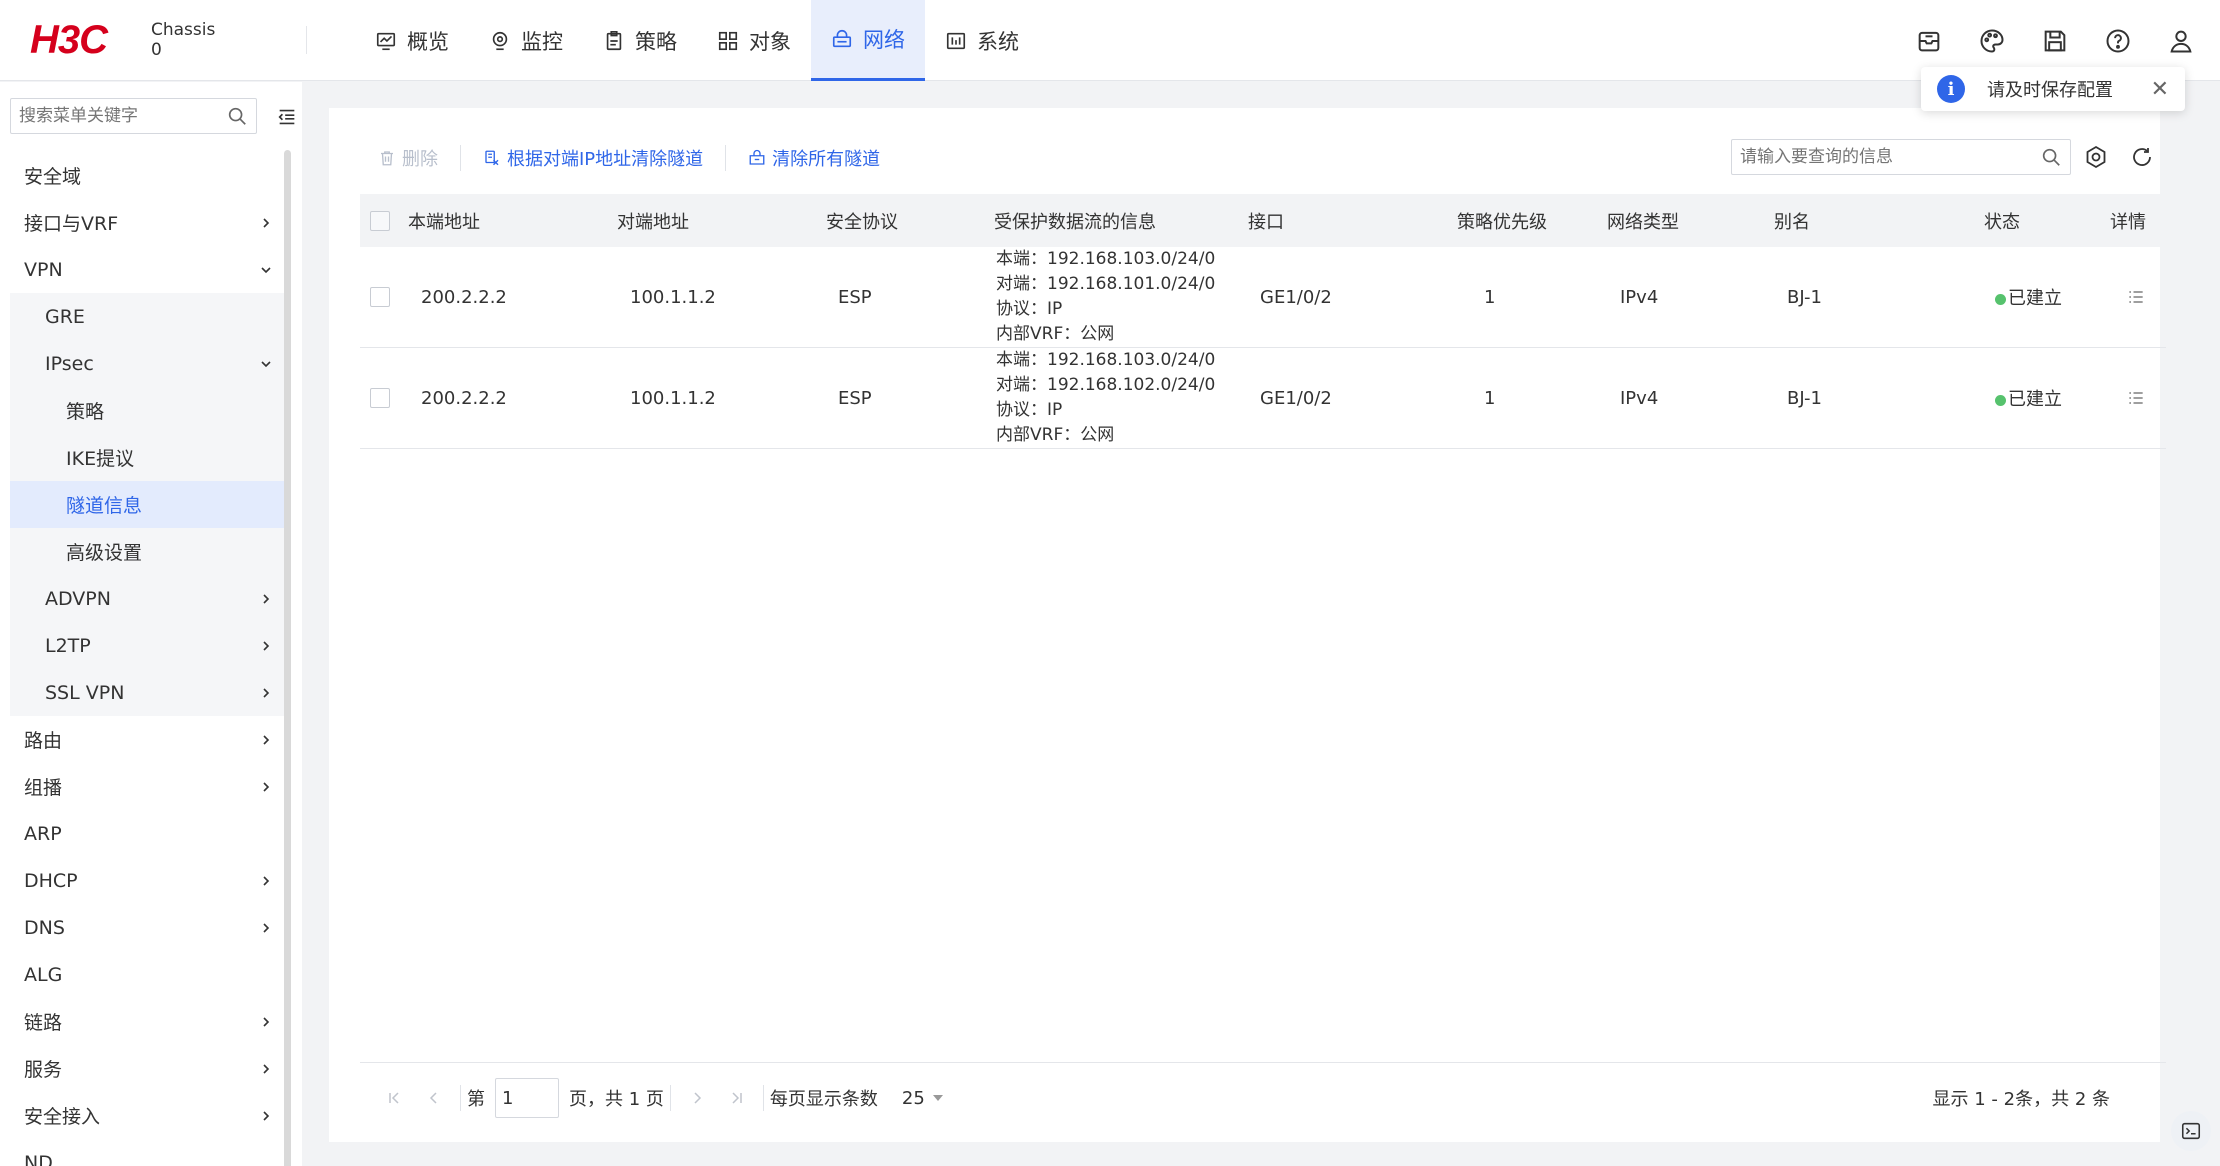  Describe the element at coordinates (147, 457) in the screenshot. I see `sidebar-item: IKE提议` at that location.